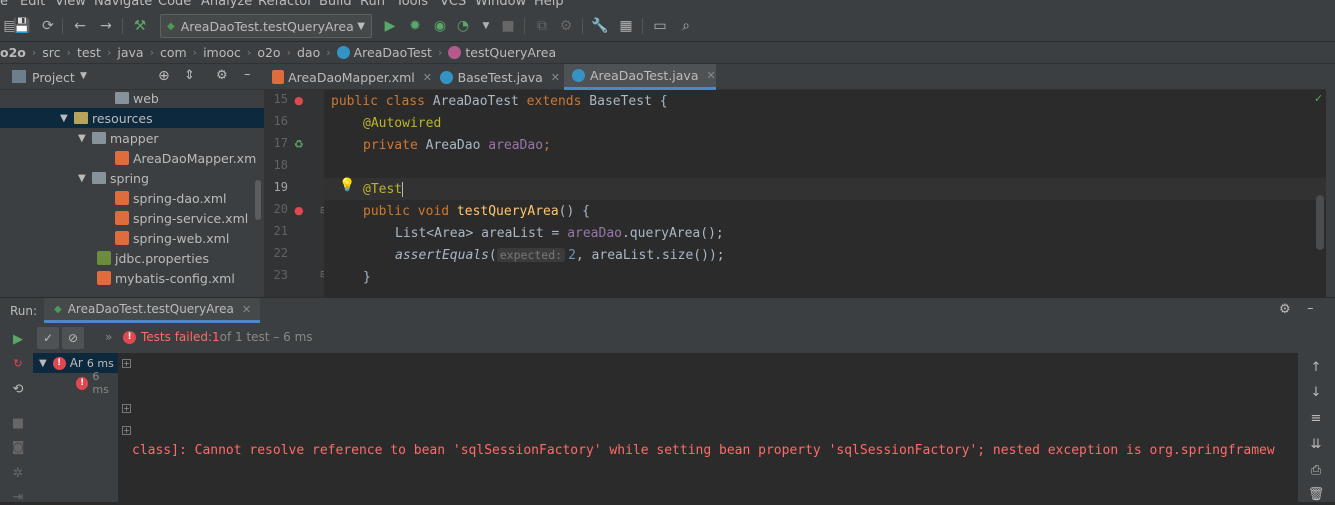 Image resolution: width=1335 pixels, height=505 pixels. Describe the element at coordinates (4, 4) in the screenshot. I see `menu-file: e` at that location.